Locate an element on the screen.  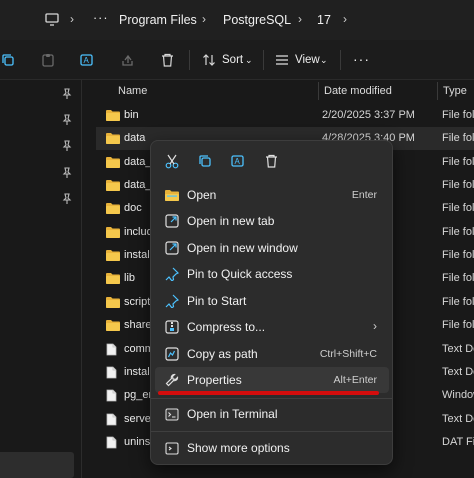
new-window-icon is located at coordinates (172, 248).